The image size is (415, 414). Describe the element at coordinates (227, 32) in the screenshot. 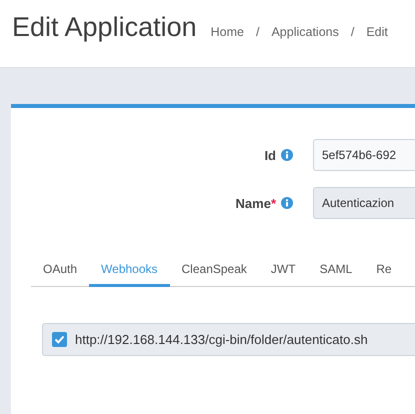

I see `breadcrumb-link: Home` at that location.